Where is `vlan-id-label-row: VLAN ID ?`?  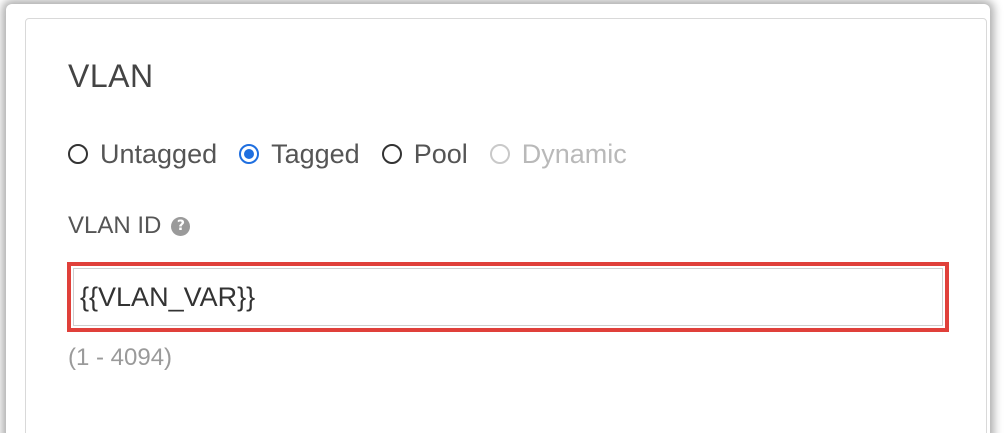
vlan-id-label-row: VLAN ID ? is located at coordinates (129, 226).